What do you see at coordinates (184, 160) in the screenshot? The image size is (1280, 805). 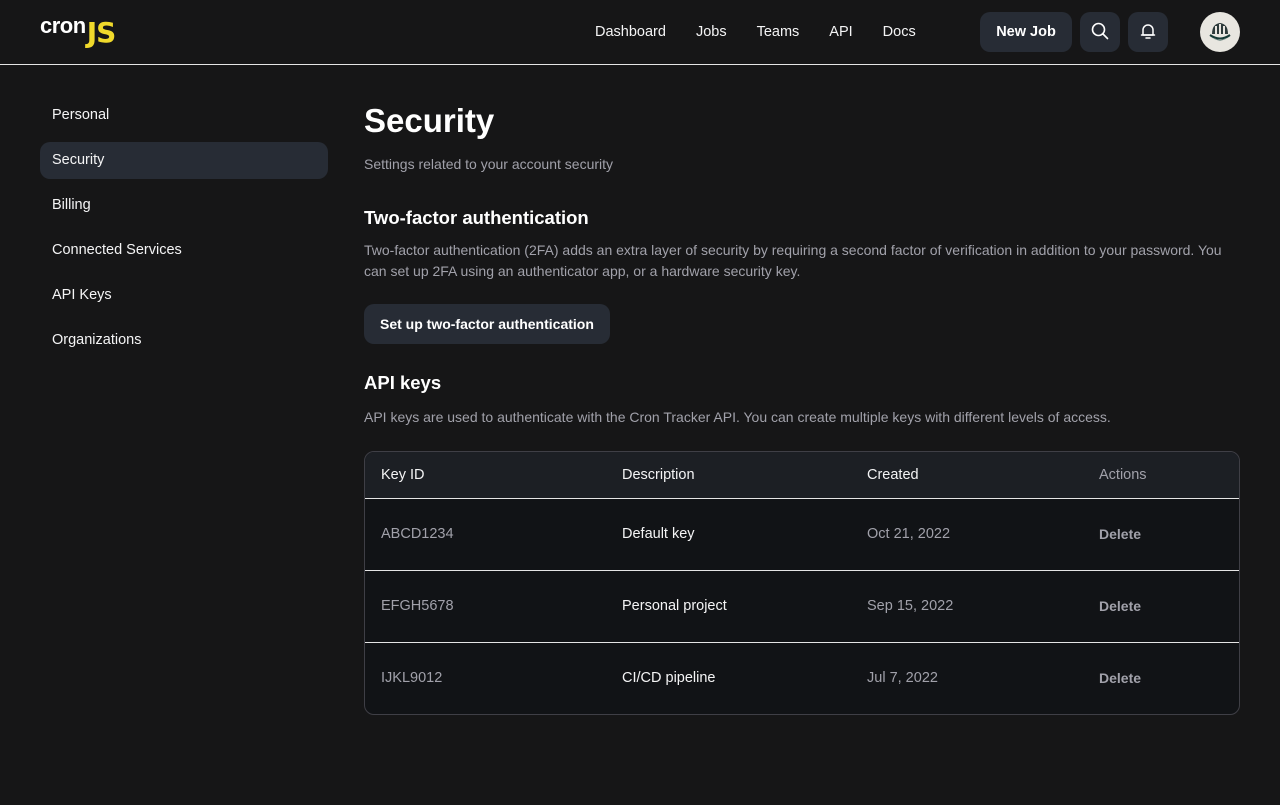 I see `sidebar-item-security: Security` at bounding box center [184, 160].